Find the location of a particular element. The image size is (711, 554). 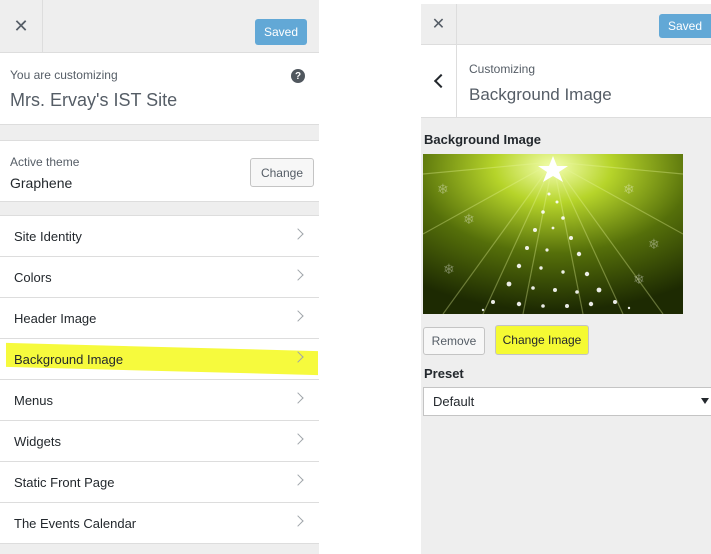

change-image-button: Change Image is located at coordinates (542, 340).